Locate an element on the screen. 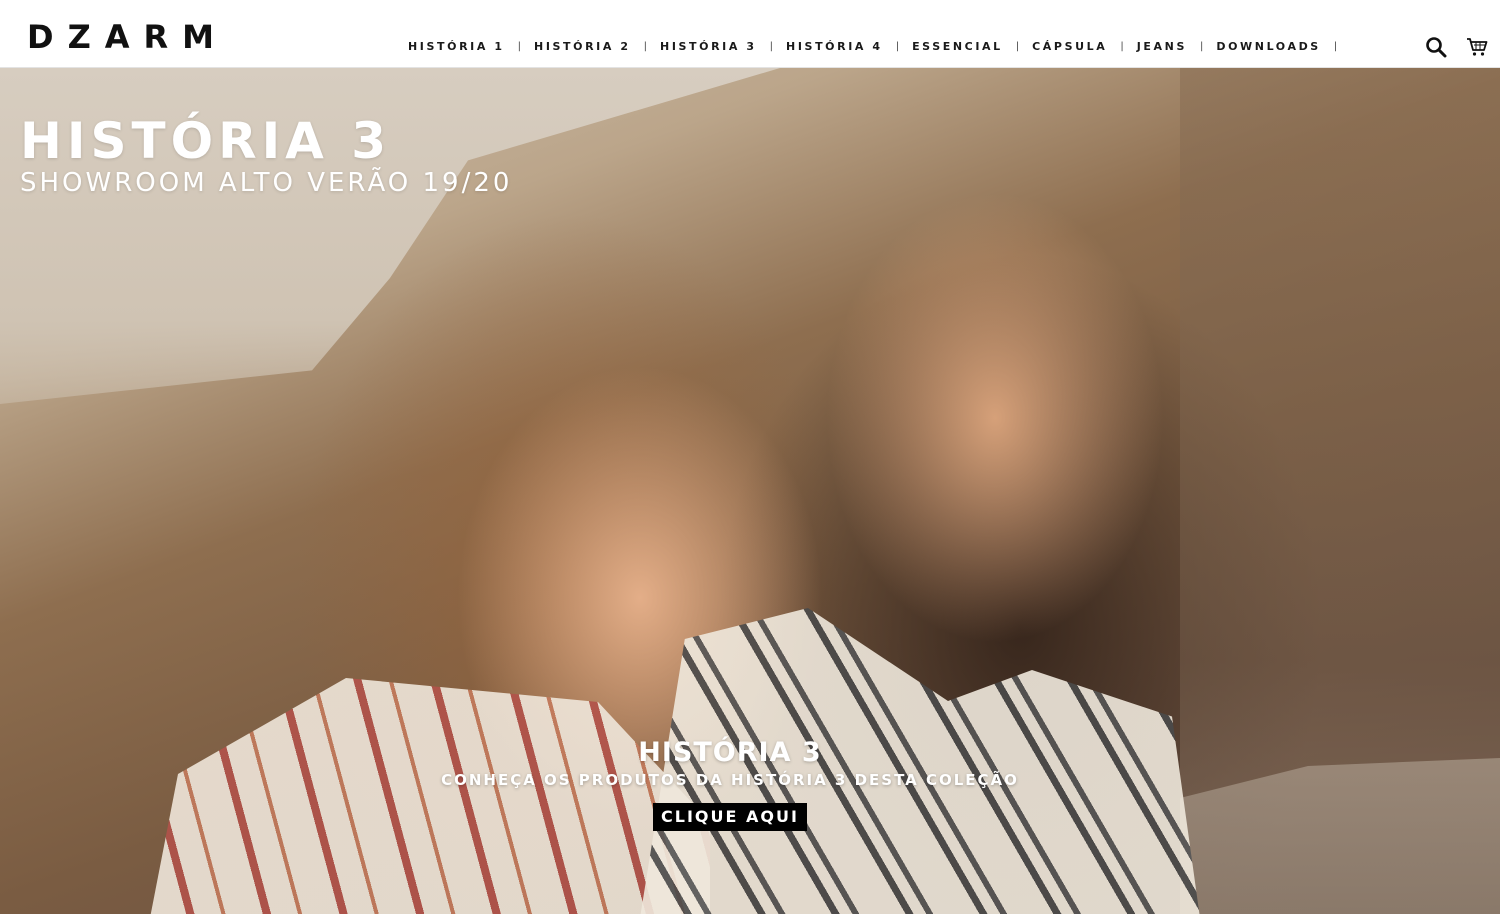  search-icon is located at coordinates (1436, 47).